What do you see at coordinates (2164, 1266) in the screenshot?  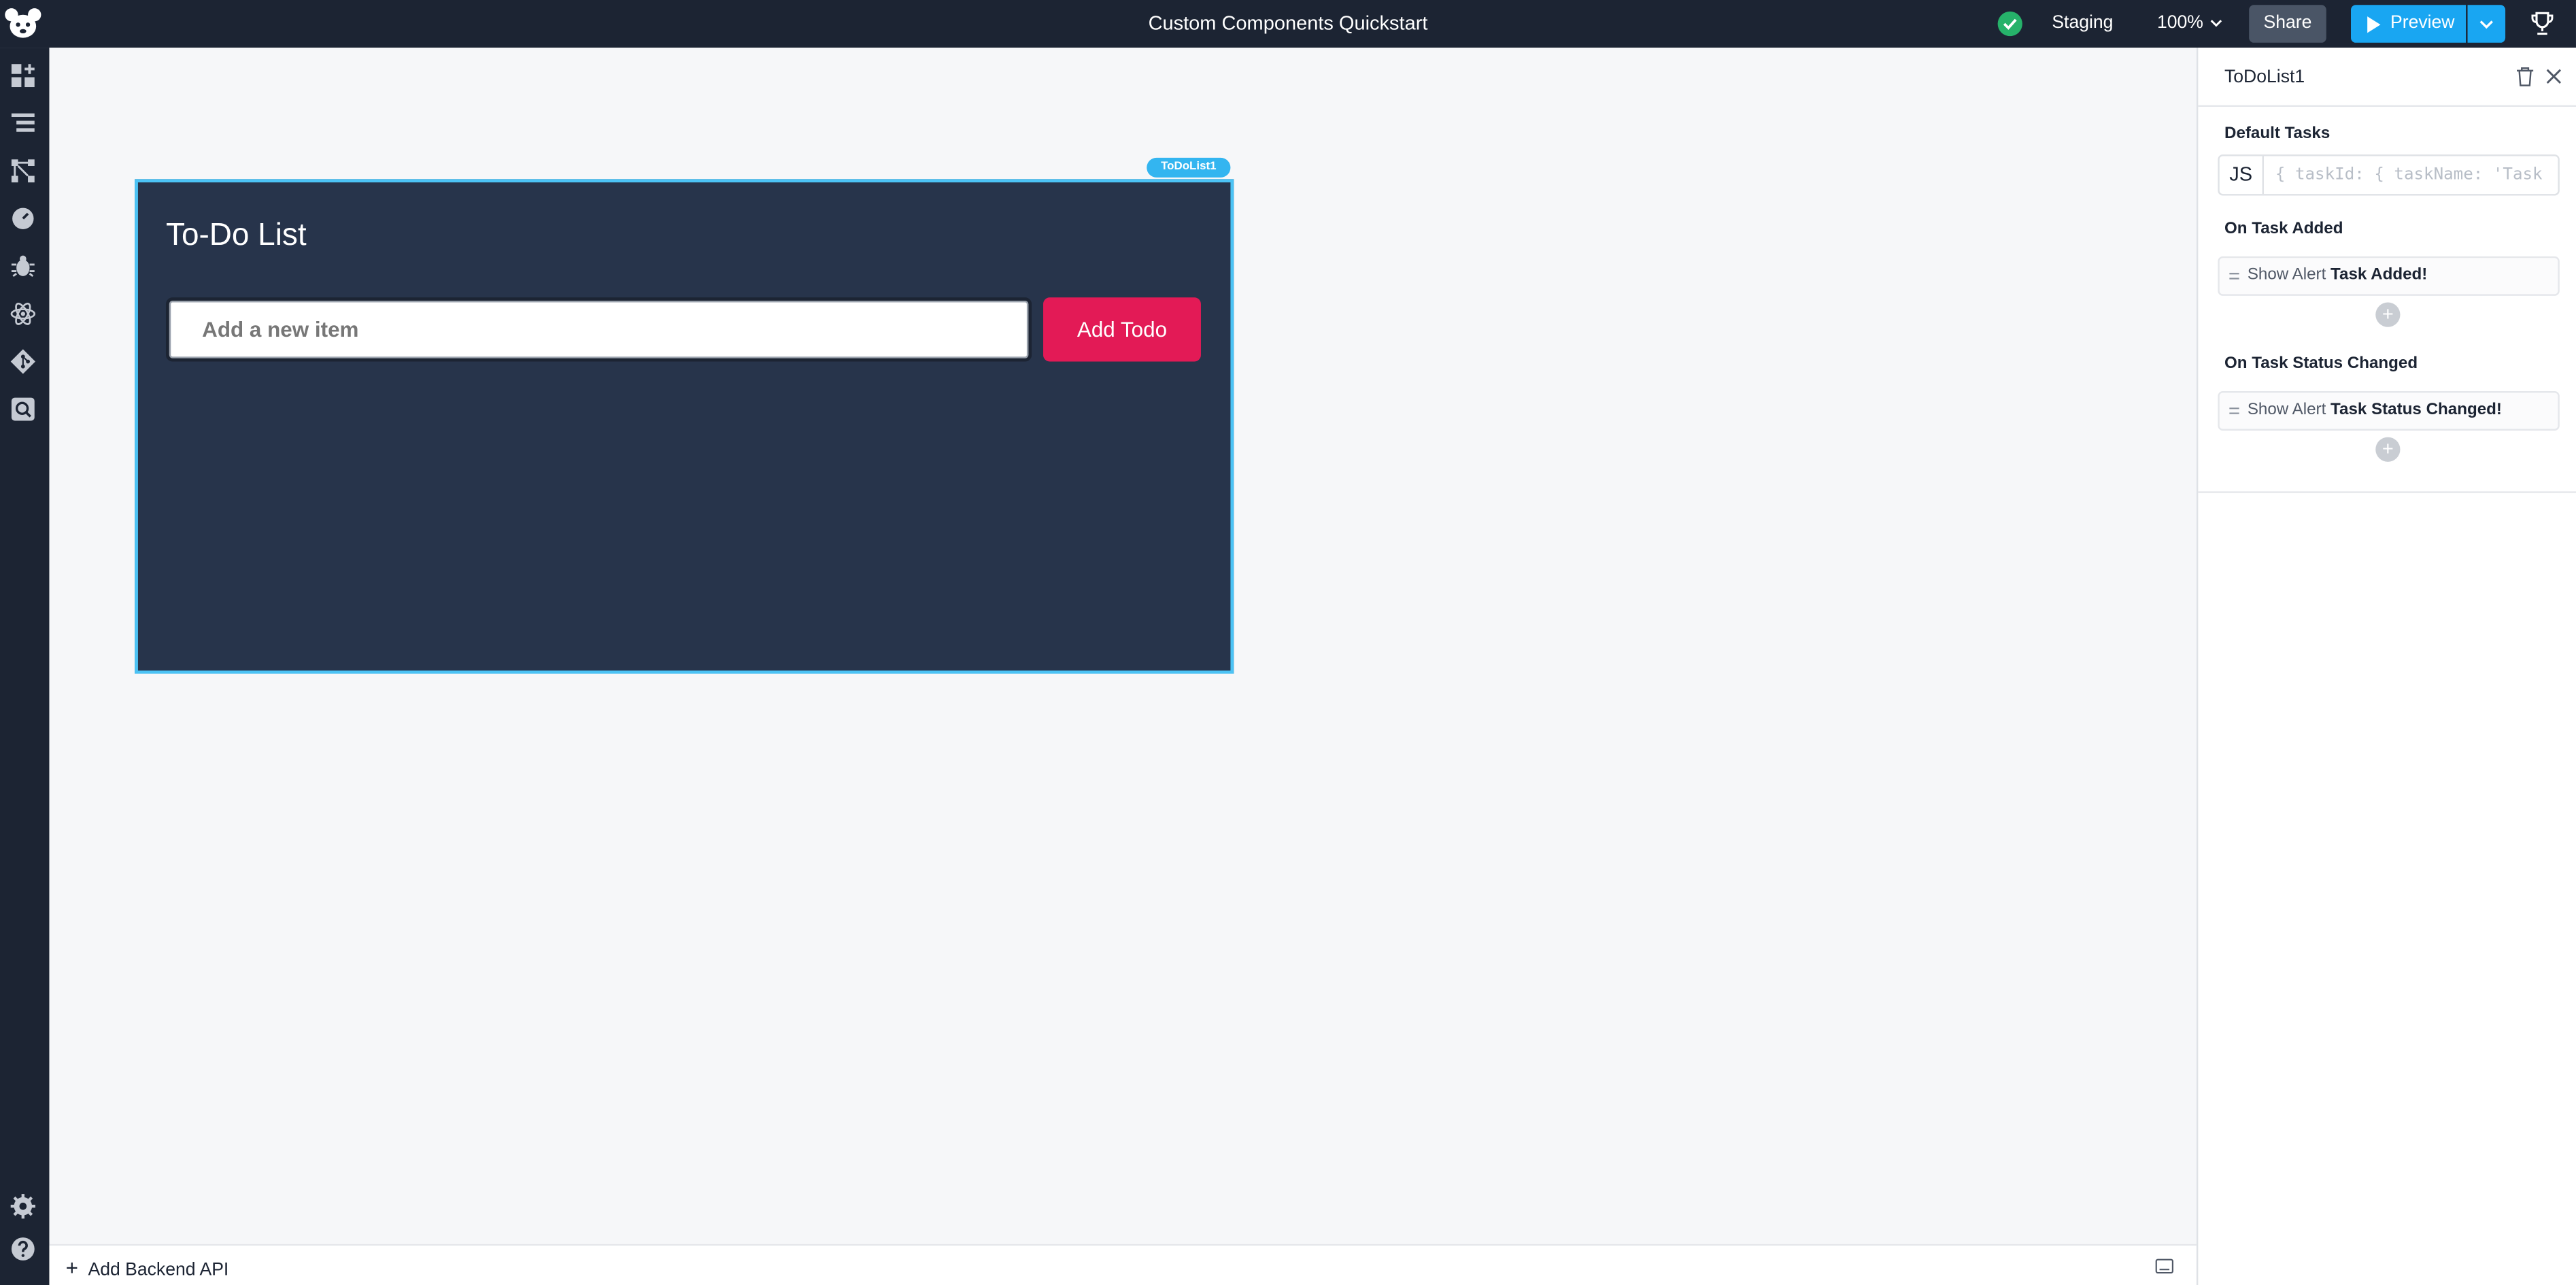 I see `console-icon` at bounding box center [2164, 1266].